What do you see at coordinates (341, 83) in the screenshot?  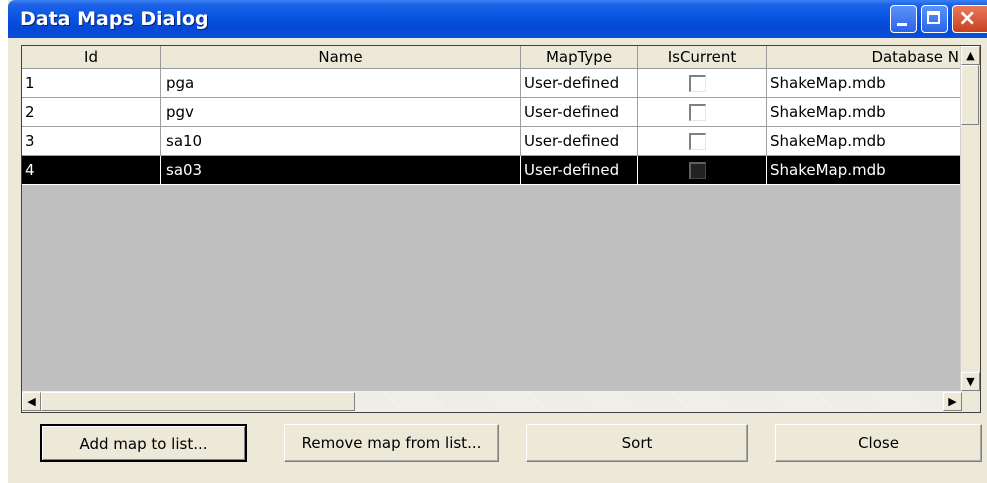 I see `cell-name: pga` at bounding box center [341, 83].